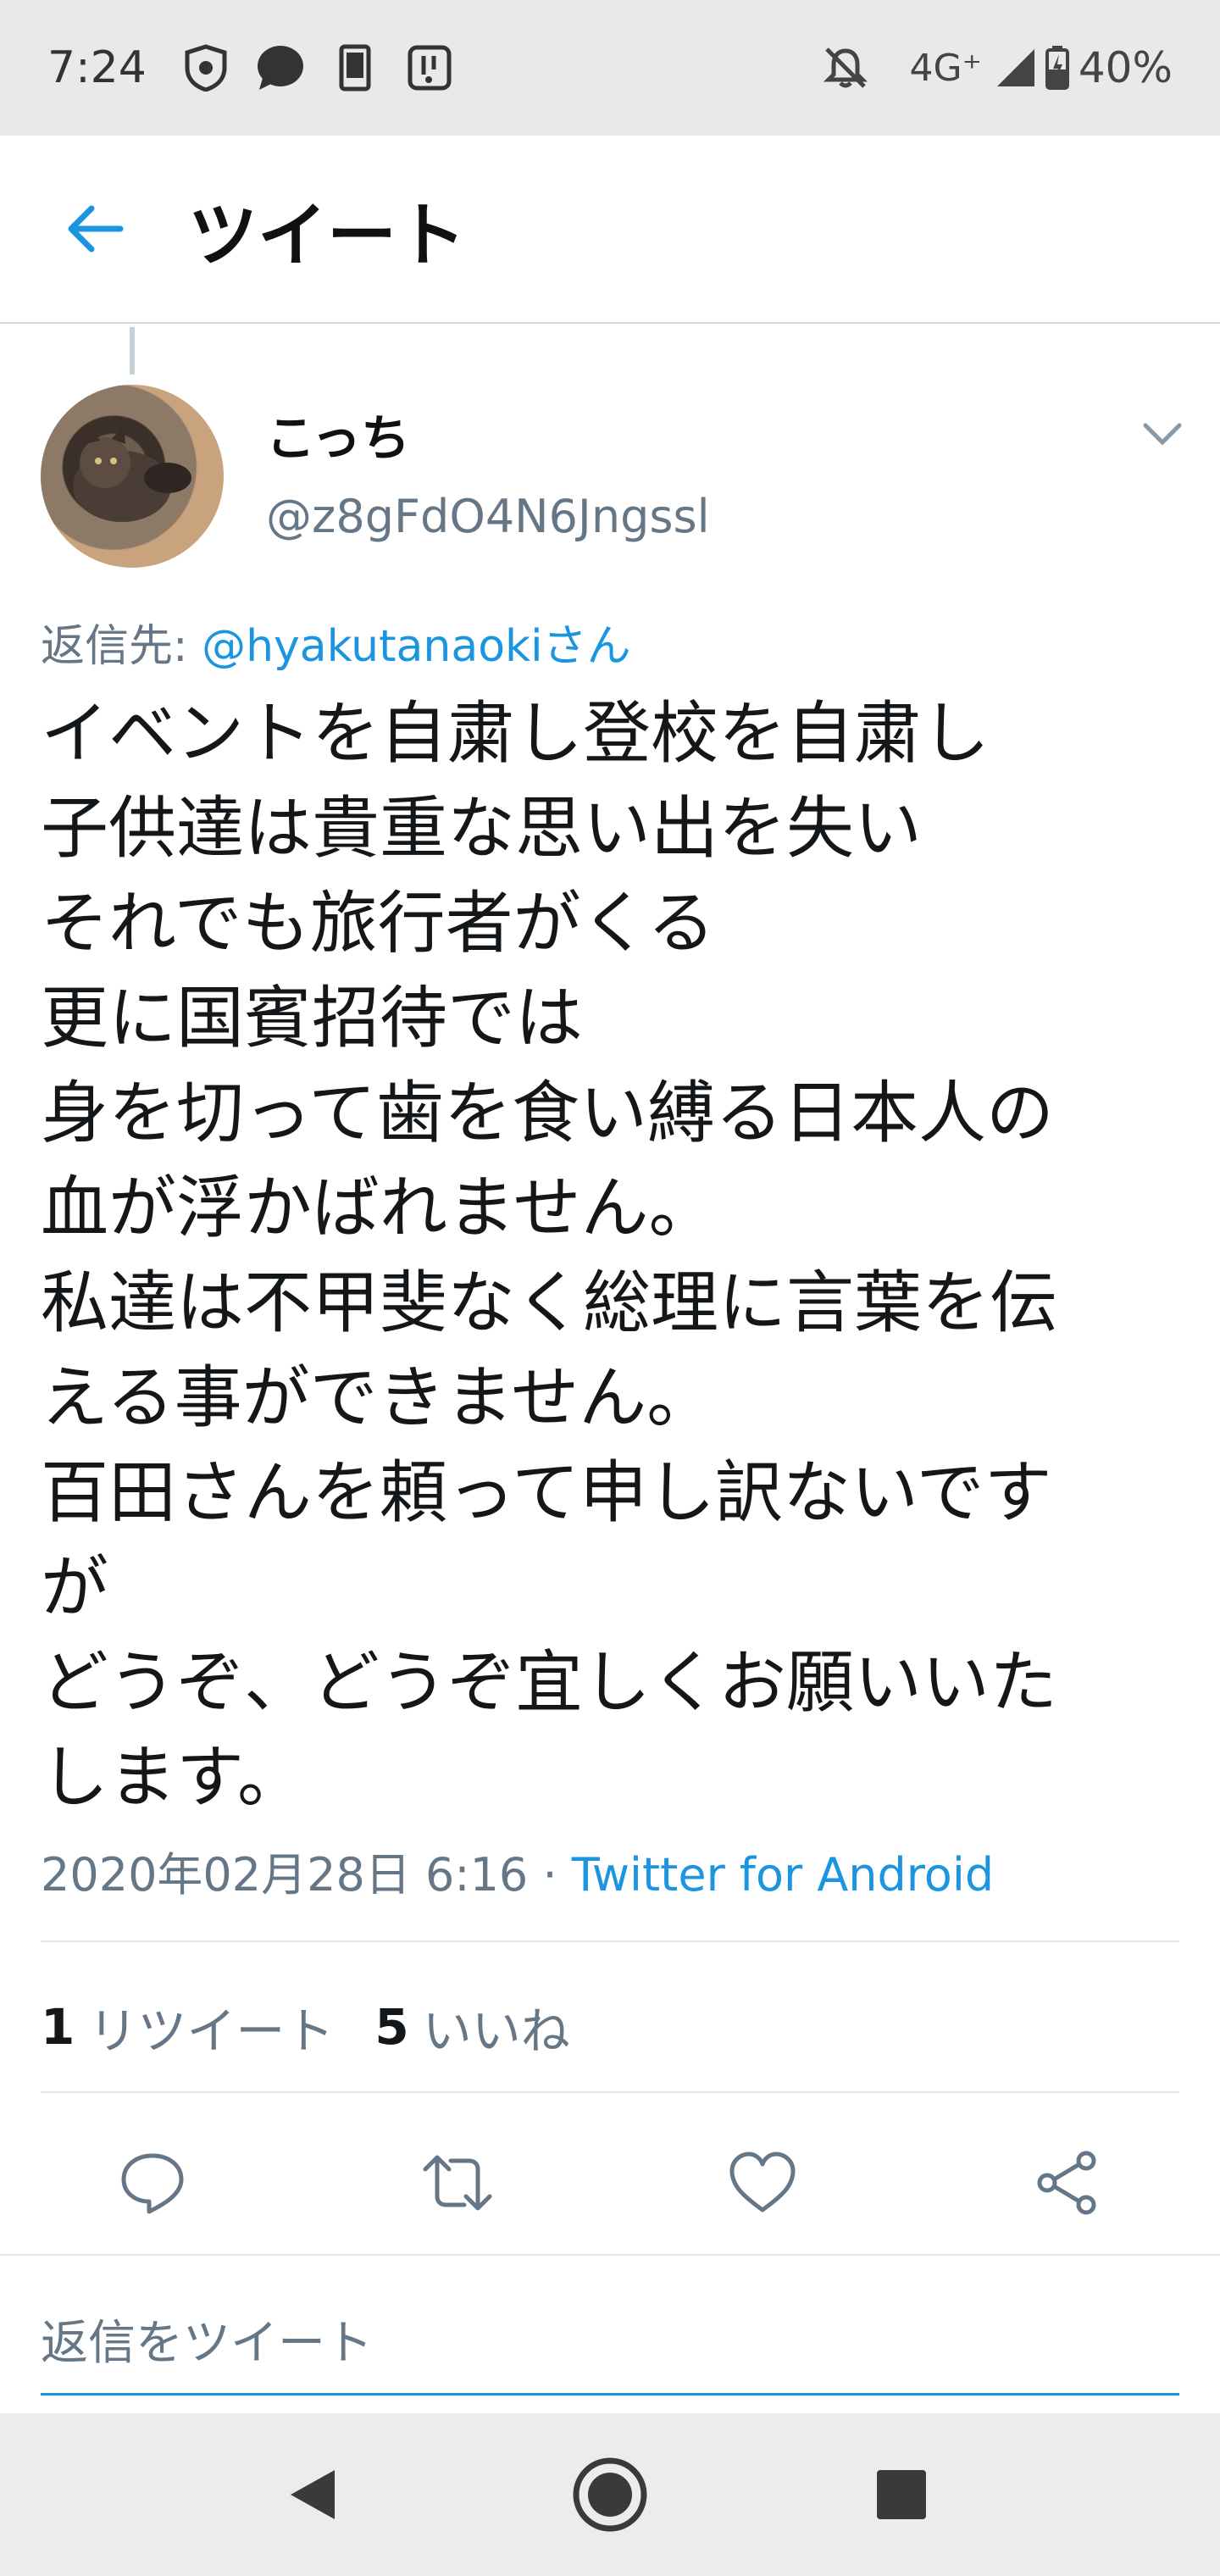 This screenshot has width=1220, height=2576. I want to click on chevron-down-icon, so click(1162, 434).